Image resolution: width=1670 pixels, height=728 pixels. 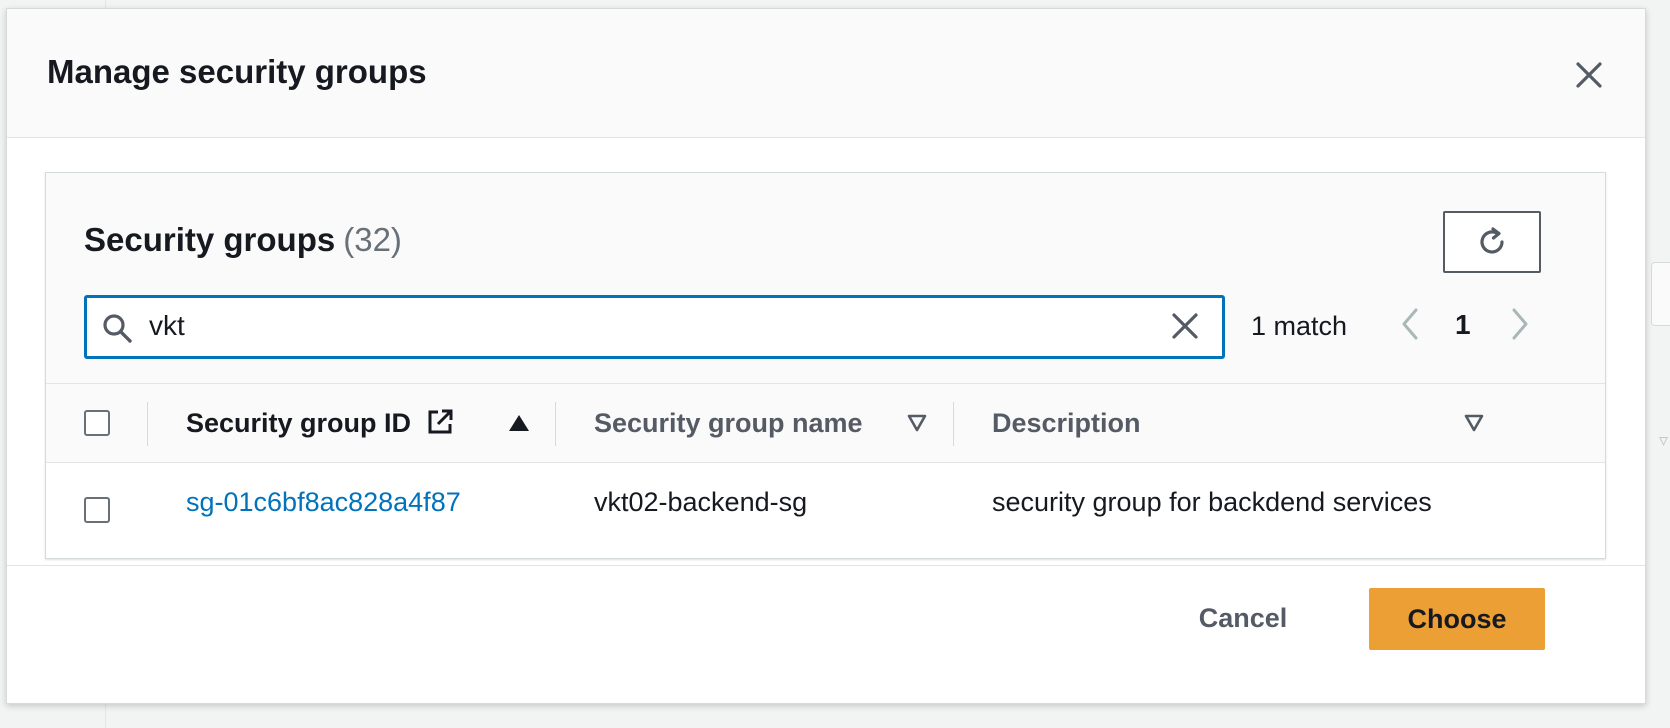 I want to click on external-link-icon, so click(x=440, y=422).